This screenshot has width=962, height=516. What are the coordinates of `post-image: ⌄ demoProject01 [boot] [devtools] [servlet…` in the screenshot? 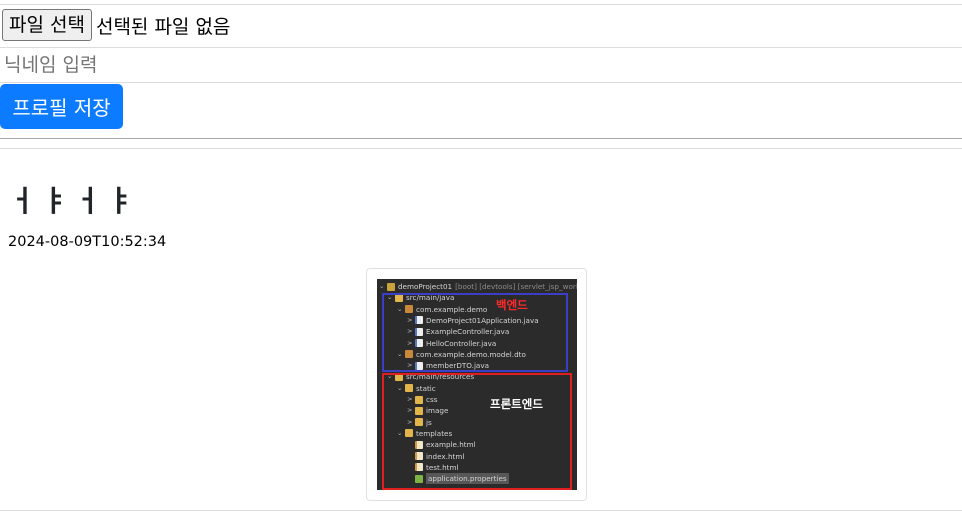 It's located at (476, 384).